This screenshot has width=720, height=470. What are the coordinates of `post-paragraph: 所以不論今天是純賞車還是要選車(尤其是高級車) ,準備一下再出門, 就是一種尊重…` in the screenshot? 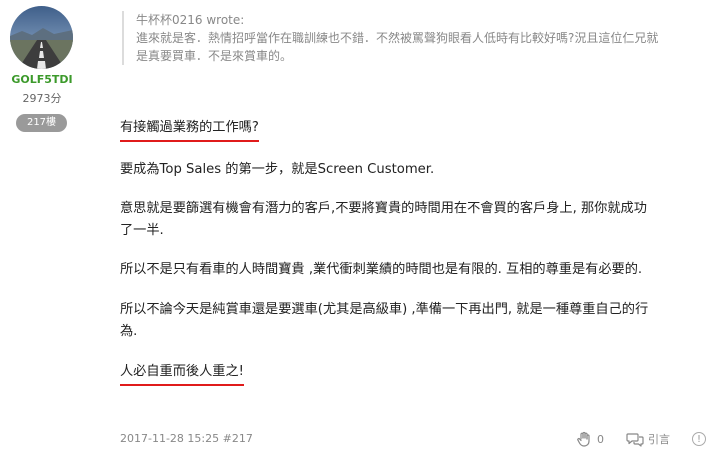 It's located at (410, 321).